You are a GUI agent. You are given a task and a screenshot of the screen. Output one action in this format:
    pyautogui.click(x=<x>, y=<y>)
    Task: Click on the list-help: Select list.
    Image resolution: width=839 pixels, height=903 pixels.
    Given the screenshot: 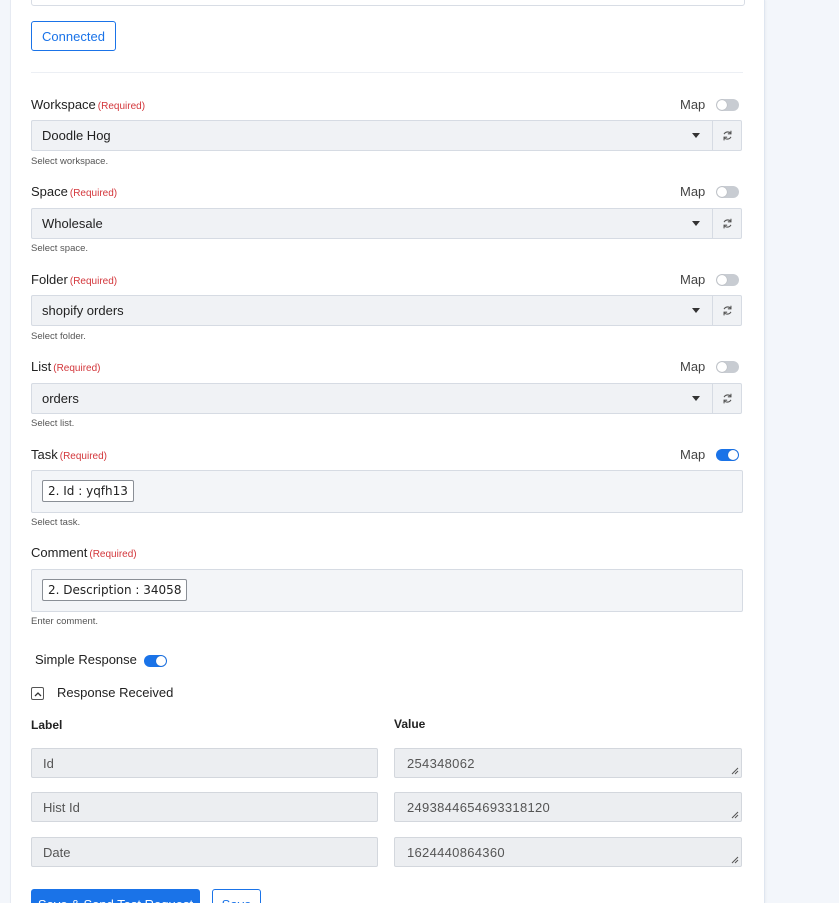 What is the action you would take?
    pyautogui.click(x=53, y=423)
    